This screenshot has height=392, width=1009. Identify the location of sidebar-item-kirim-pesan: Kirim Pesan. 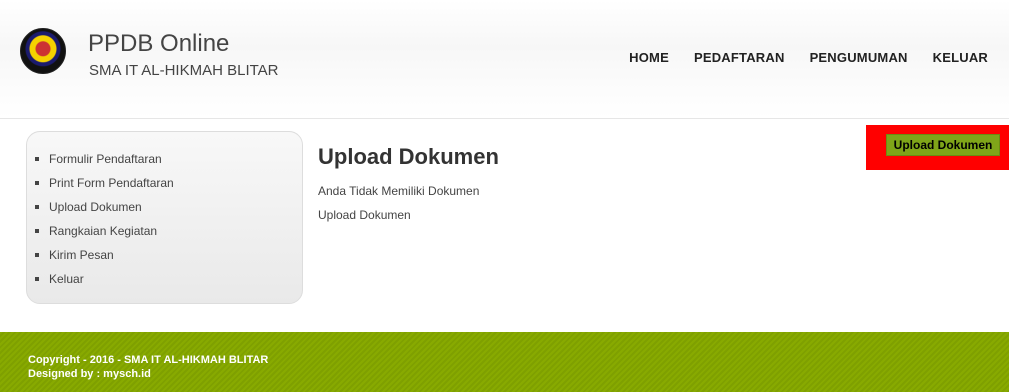
(168, 259).